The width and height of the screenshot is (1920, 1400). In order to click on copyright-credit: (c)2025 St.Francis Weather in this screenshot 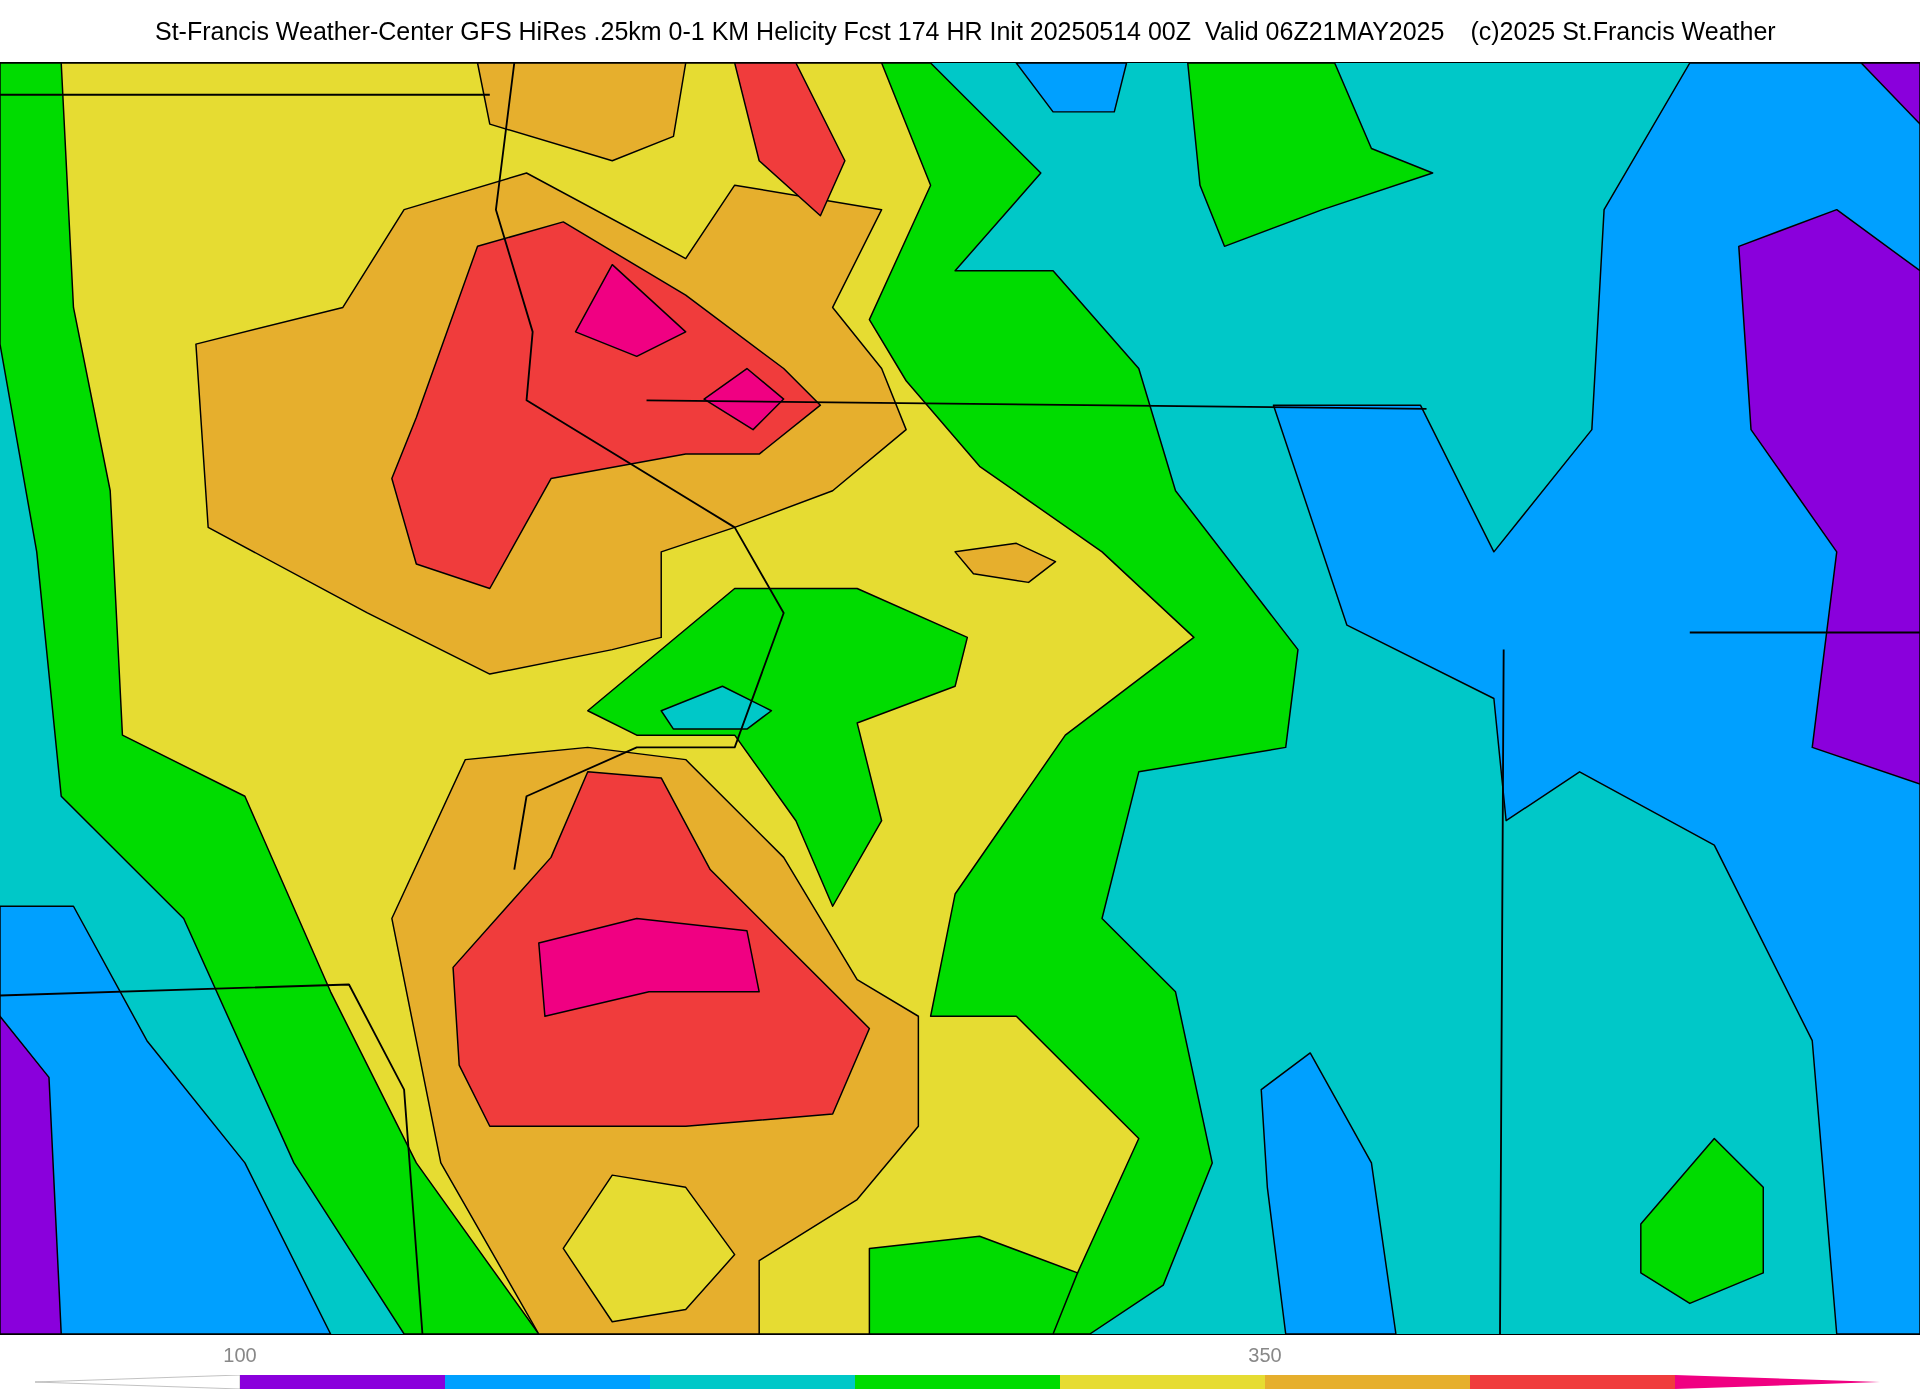, I will do `click(1623, 31)`.